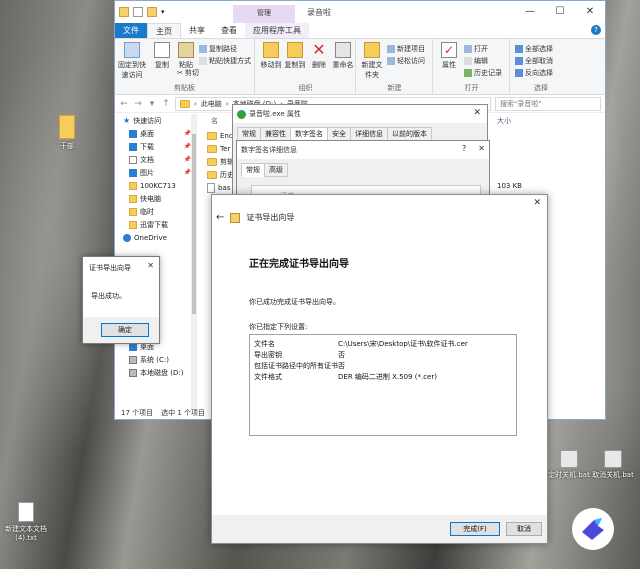 The height and width of the screenshot is (569, 640). What do you see at coordinates (218, 188) in the screenshot?
I see `file-row: bas` at bounding box center [218, 188].